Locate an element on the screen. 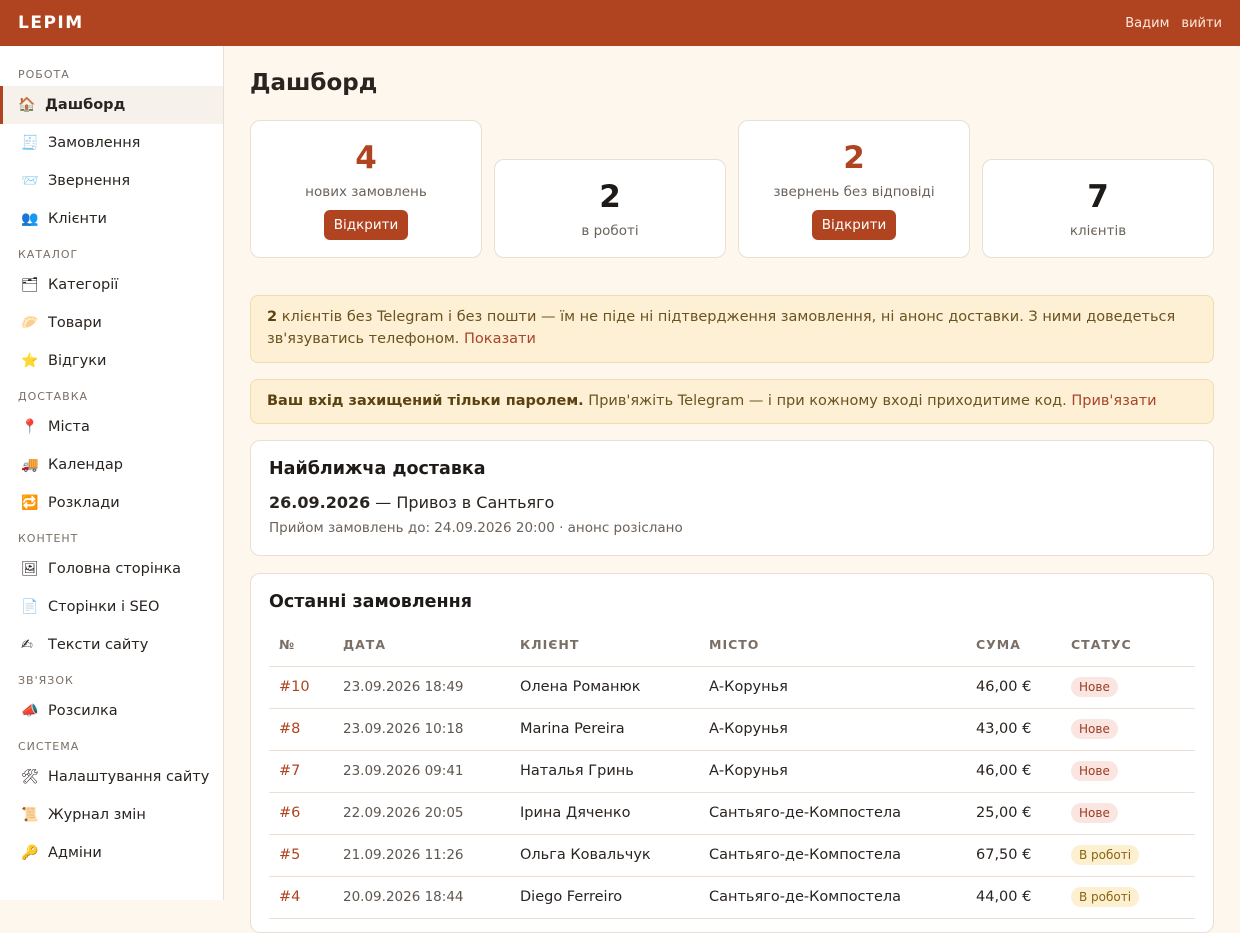  delivery-date: 26.09.2026 is located at coordinates (320, 502).